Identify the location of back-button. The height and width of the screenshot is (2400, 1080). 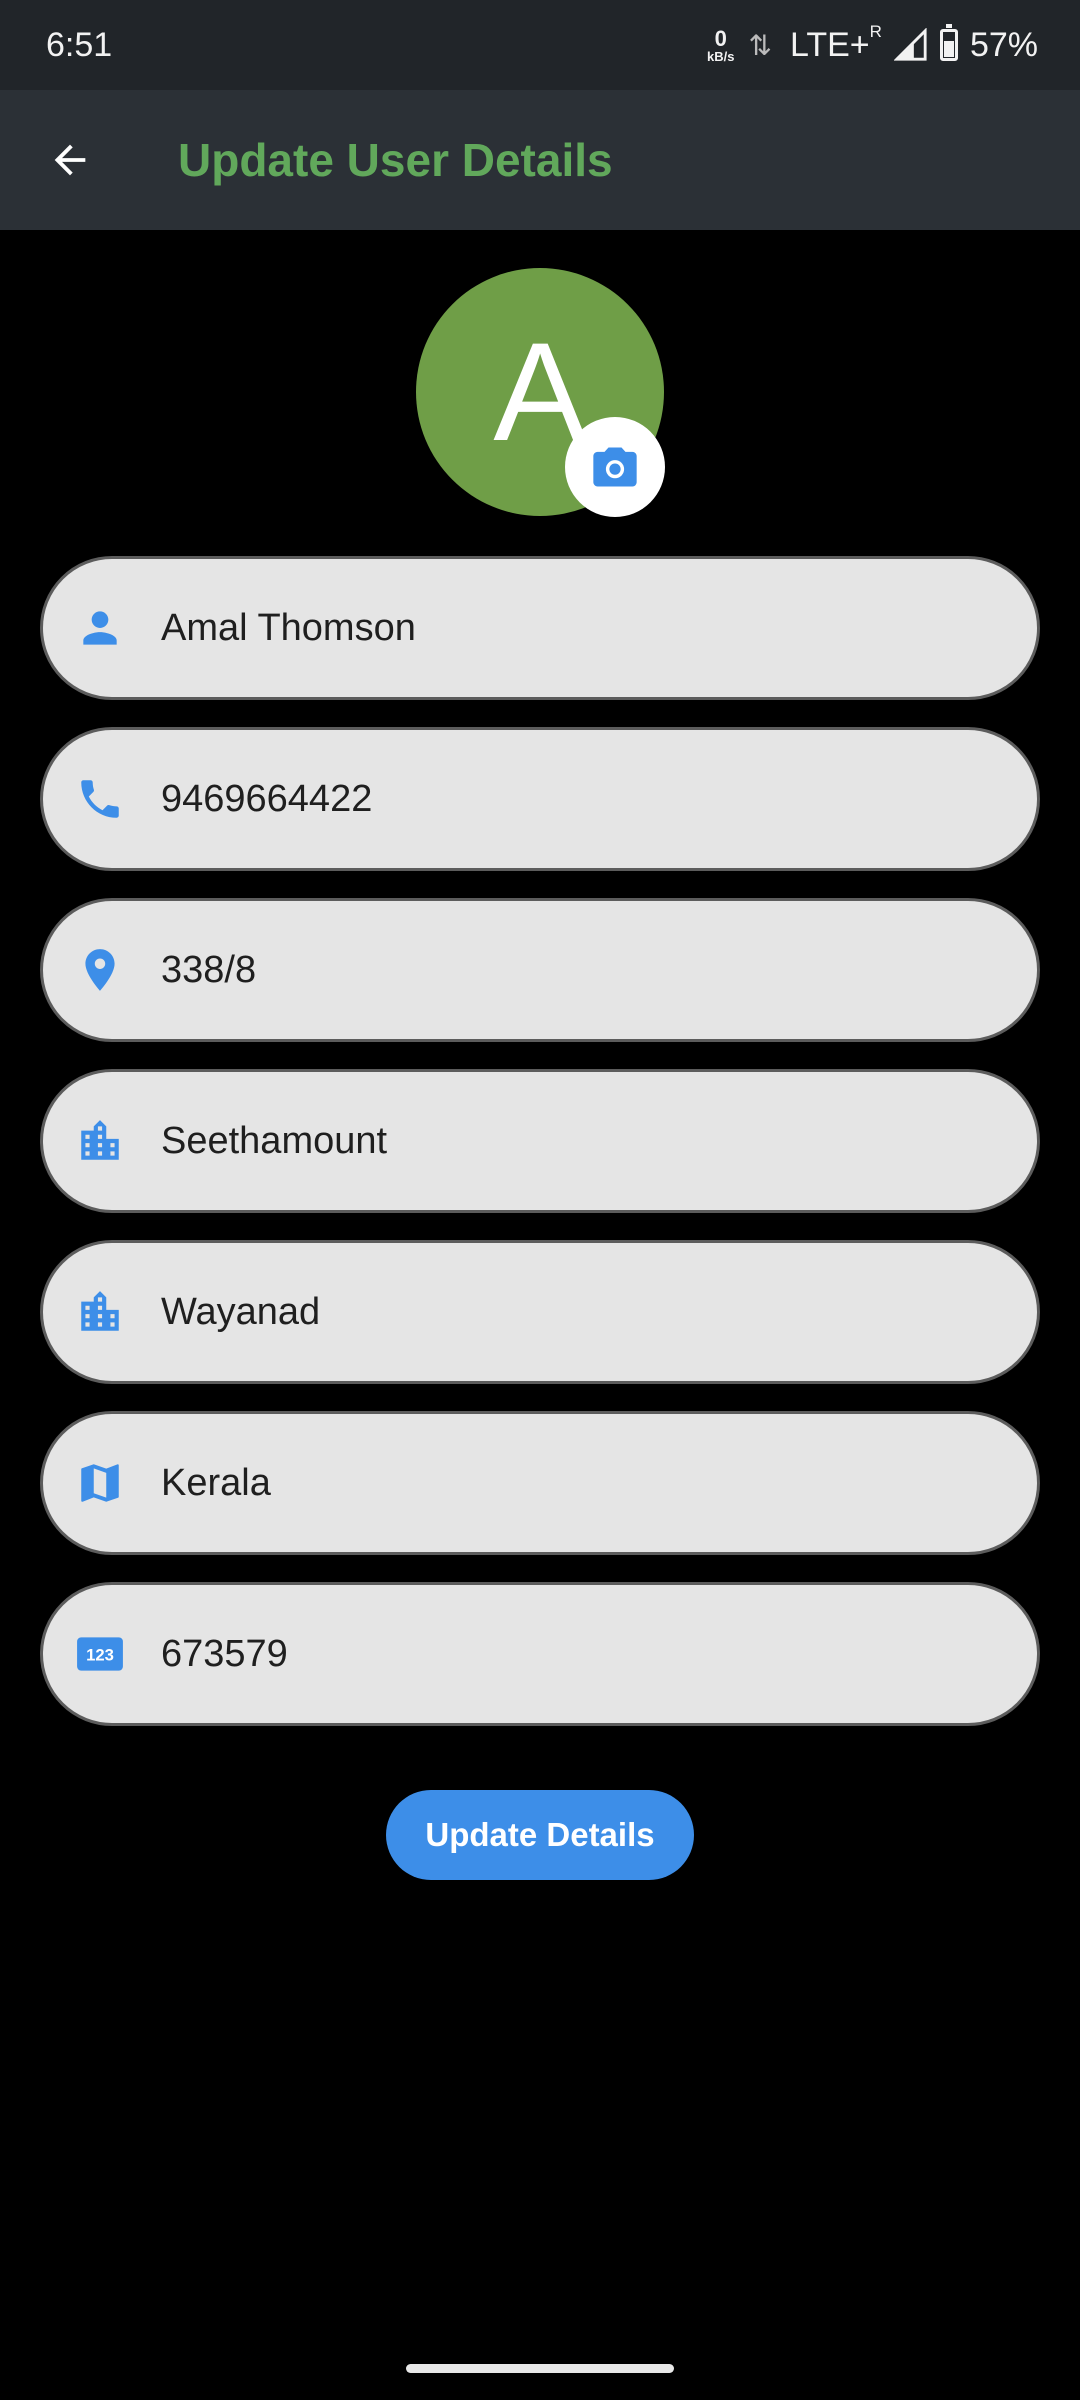
(70, 160).